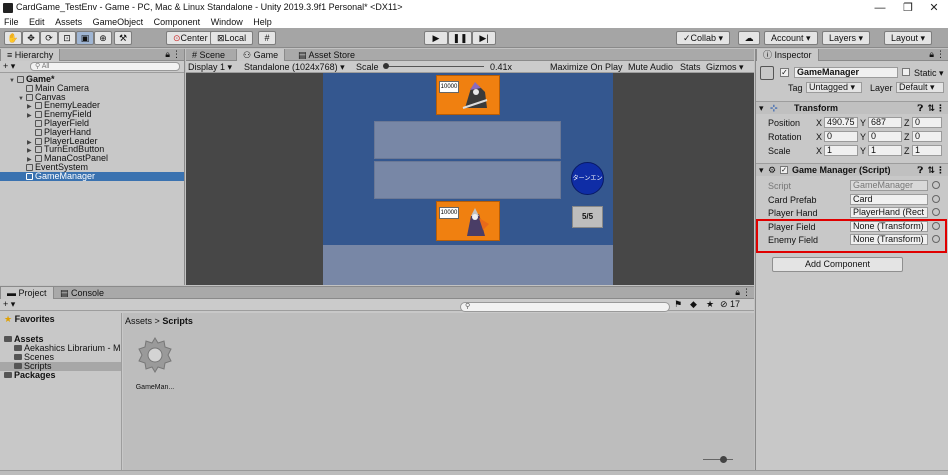 This screenshot has height=475, width=948. I want to click on scale-tool-icon: ⊡, so click(67, 38).